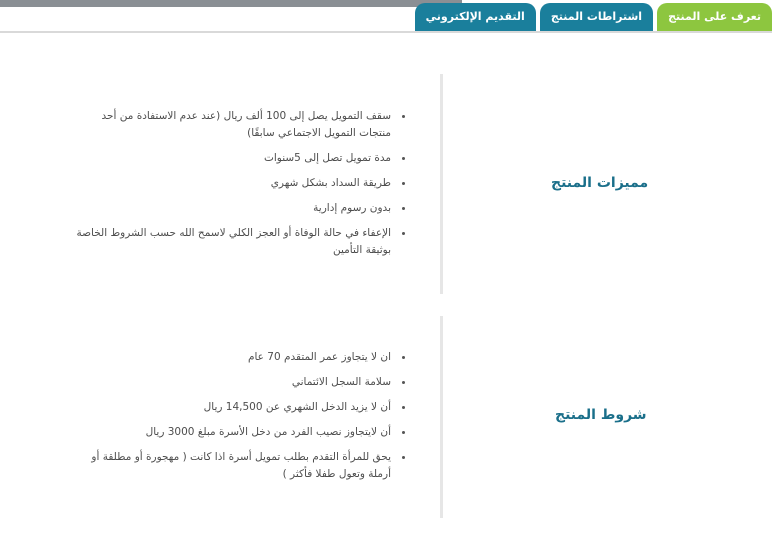  What do you see at coordinates (237, 208) in the screenshot?
I see `list-item: بدون رسوم إدارية` at bounding box center [237, 208].